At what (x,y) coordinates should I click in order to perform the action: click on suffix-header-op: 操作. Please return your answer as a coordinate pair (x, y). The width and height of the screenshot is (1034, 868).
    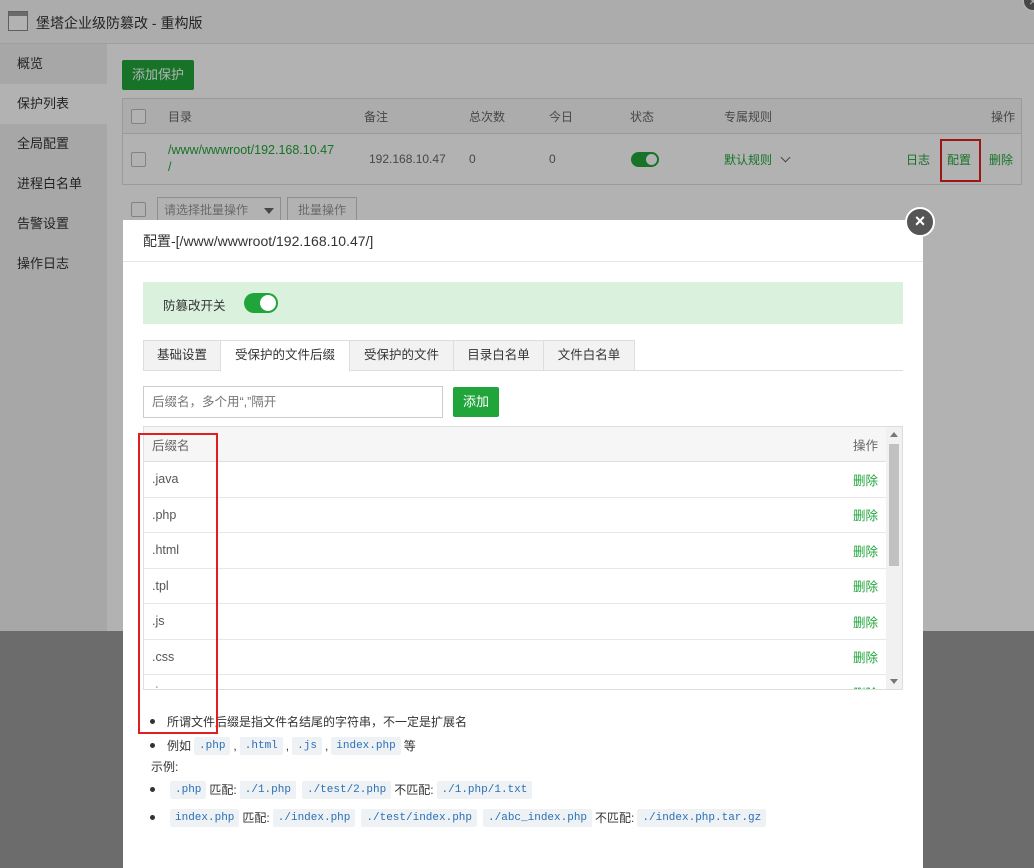
    Looking at the image, I should click on (865, 445).